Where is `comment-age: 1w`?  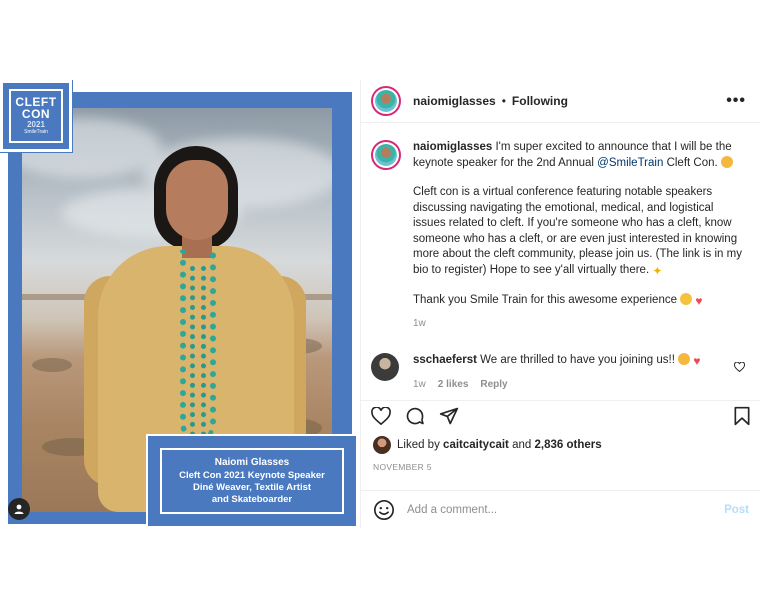
comment-age: 1w is located at coordinates (419, 384).